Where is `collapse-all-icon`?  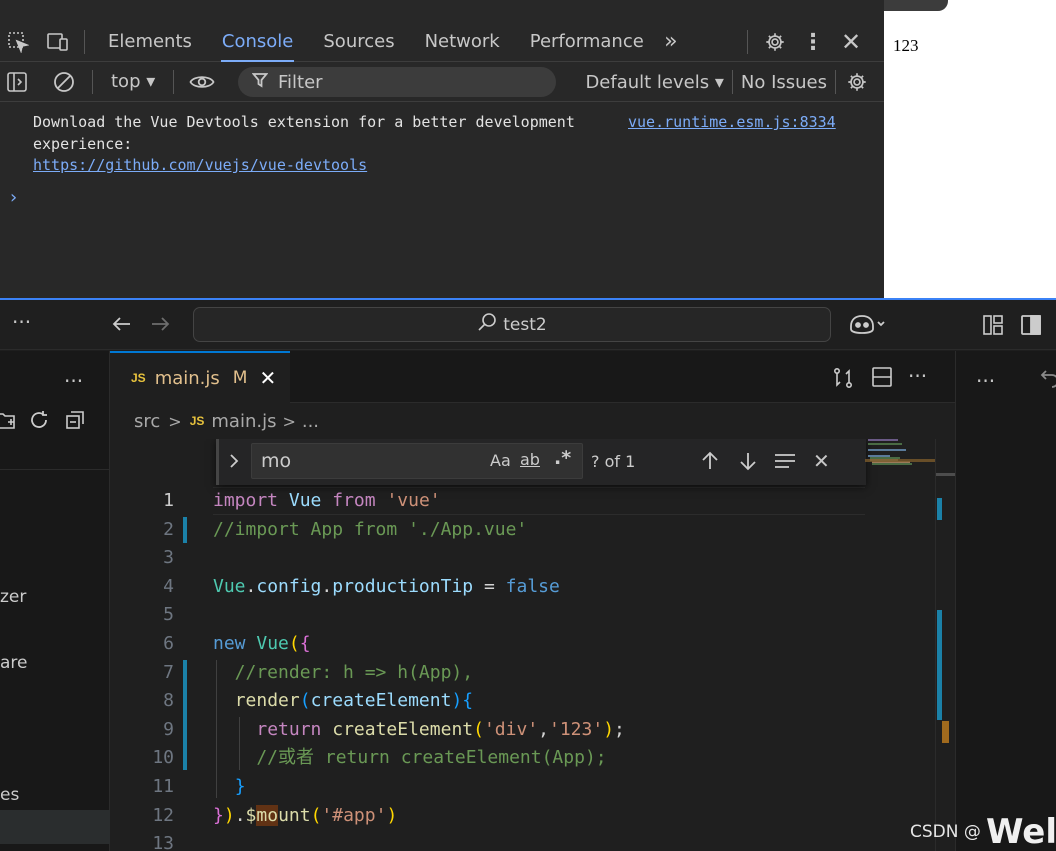
collapse-all-icon is located at coordinates (75, 420).